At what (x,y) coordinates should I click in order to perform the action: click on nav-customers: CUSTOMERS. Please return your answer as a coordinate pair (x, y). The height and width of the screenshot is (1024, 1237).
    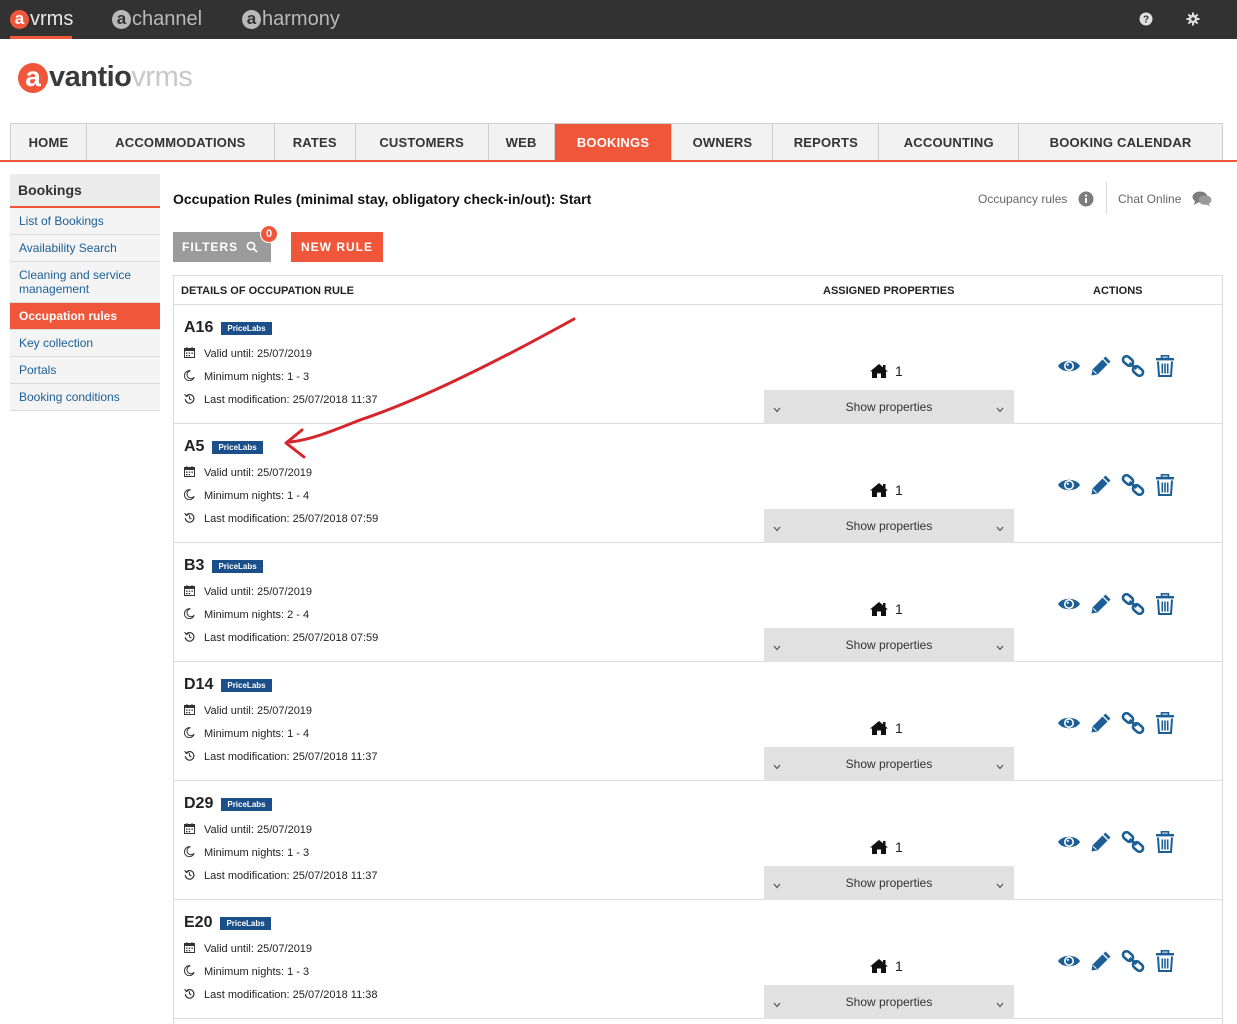
    Looking at the image, I should click on (422, 142).